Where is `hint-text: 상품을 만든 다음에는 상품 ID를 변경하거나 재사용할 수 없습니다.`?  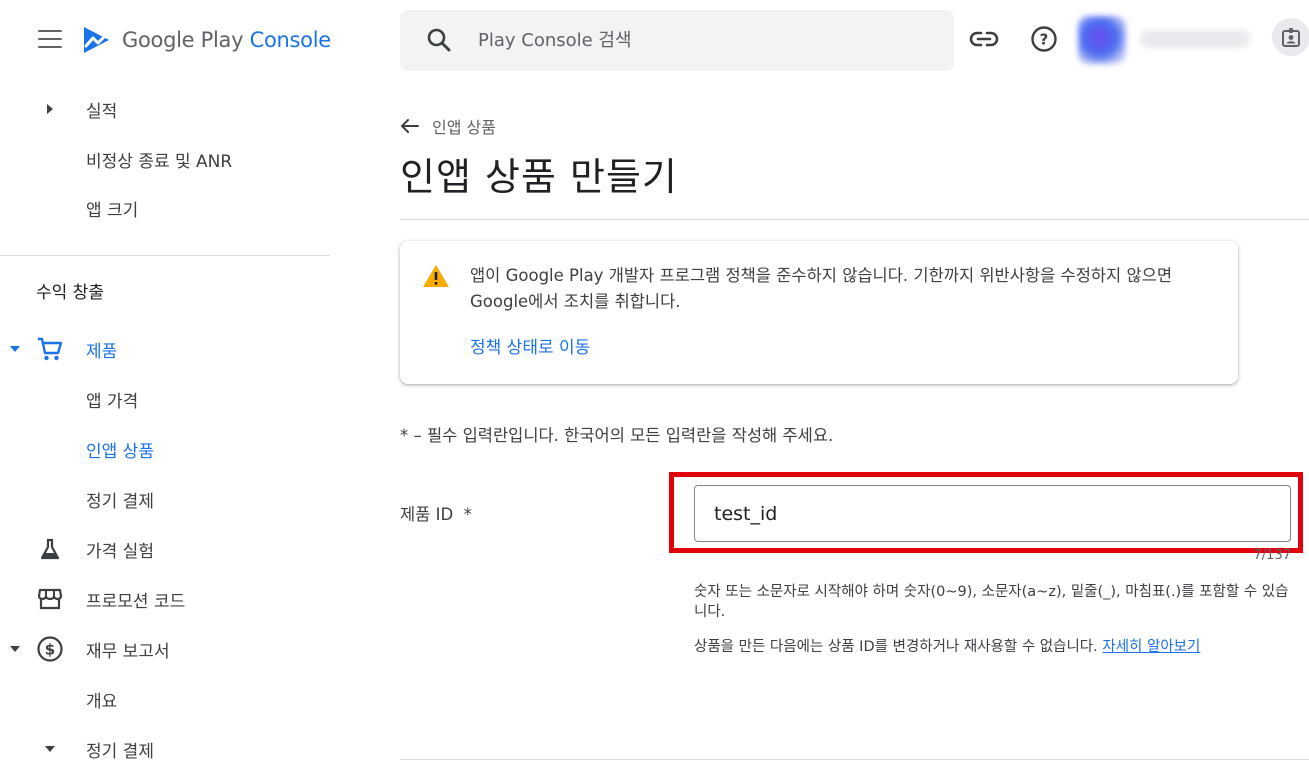
hint-text: 상품을 만든 다음에는 상품 ID를 변경하거나 재사용할 수 없습니다. is located at coordinates (898, 647).